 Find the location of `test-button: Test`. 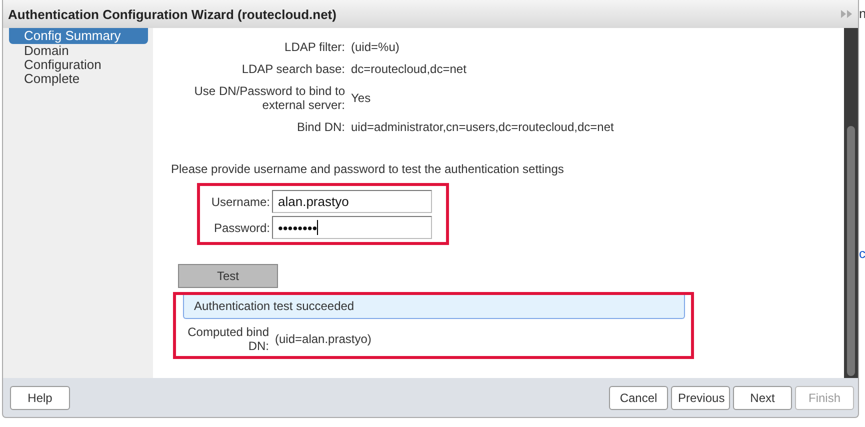

test-button: Test is located at coordinates (228, 276).